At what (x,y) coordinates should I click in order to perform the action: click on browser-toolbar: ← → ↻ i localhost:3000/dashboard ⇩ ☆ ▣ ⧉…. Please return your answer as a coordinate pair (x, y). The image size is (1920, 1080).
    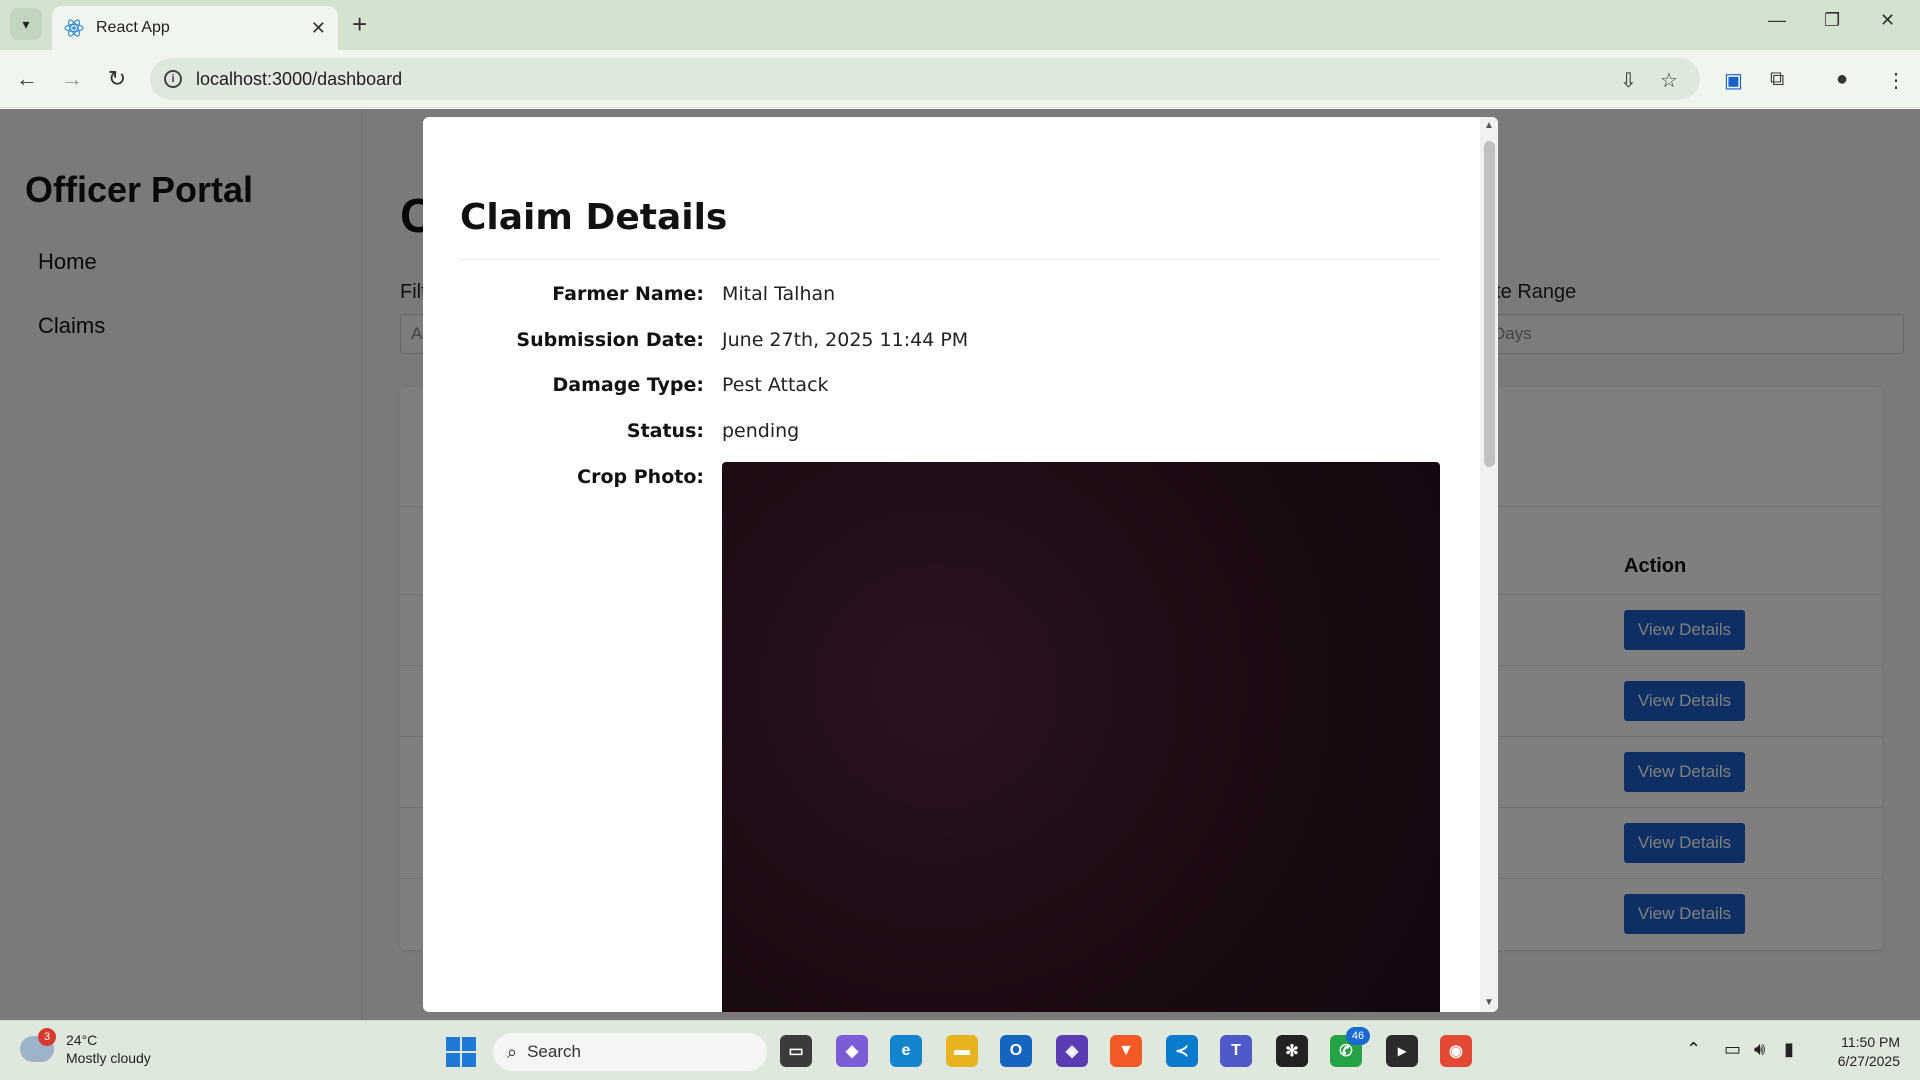
    Looking at the image, I should click on (960, 79).